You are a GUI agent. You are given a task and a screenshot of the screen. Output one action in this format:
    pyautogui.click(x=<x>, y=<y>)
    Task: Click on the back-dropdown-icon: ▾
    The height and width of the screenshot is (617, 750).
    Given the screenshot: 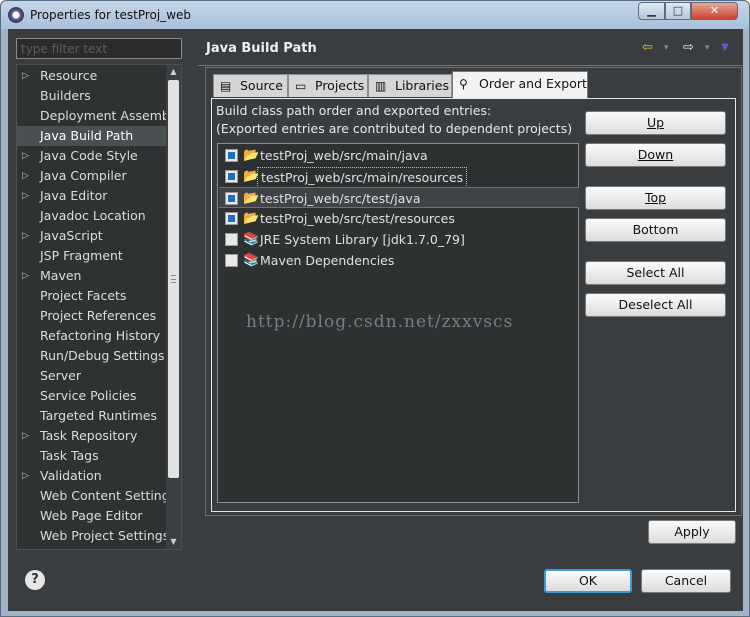 What is the action you would take?
    pyautogui.click(x=666, y=48)
    